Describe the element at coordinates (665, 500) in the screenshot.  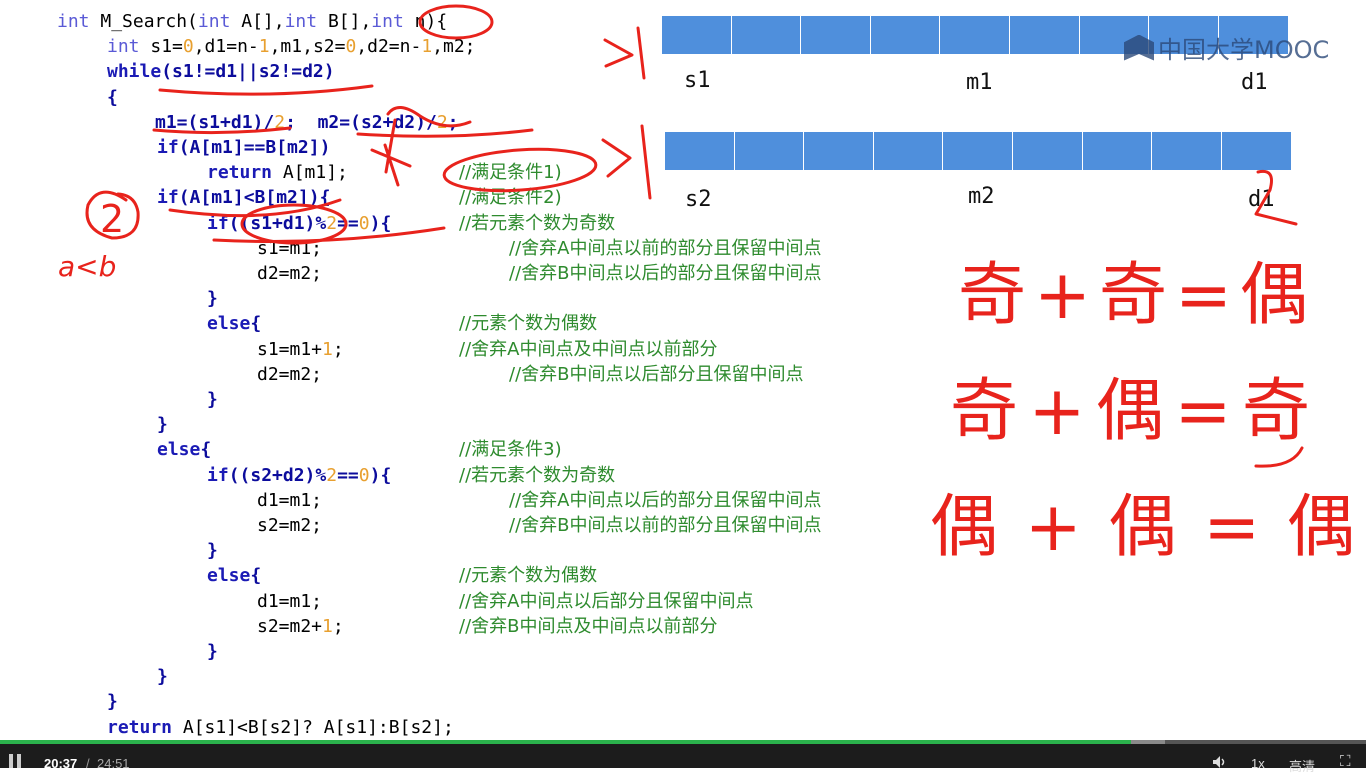
I see `code-comment: //舍弃A中间点以后的部分且保留中间点` at that location.